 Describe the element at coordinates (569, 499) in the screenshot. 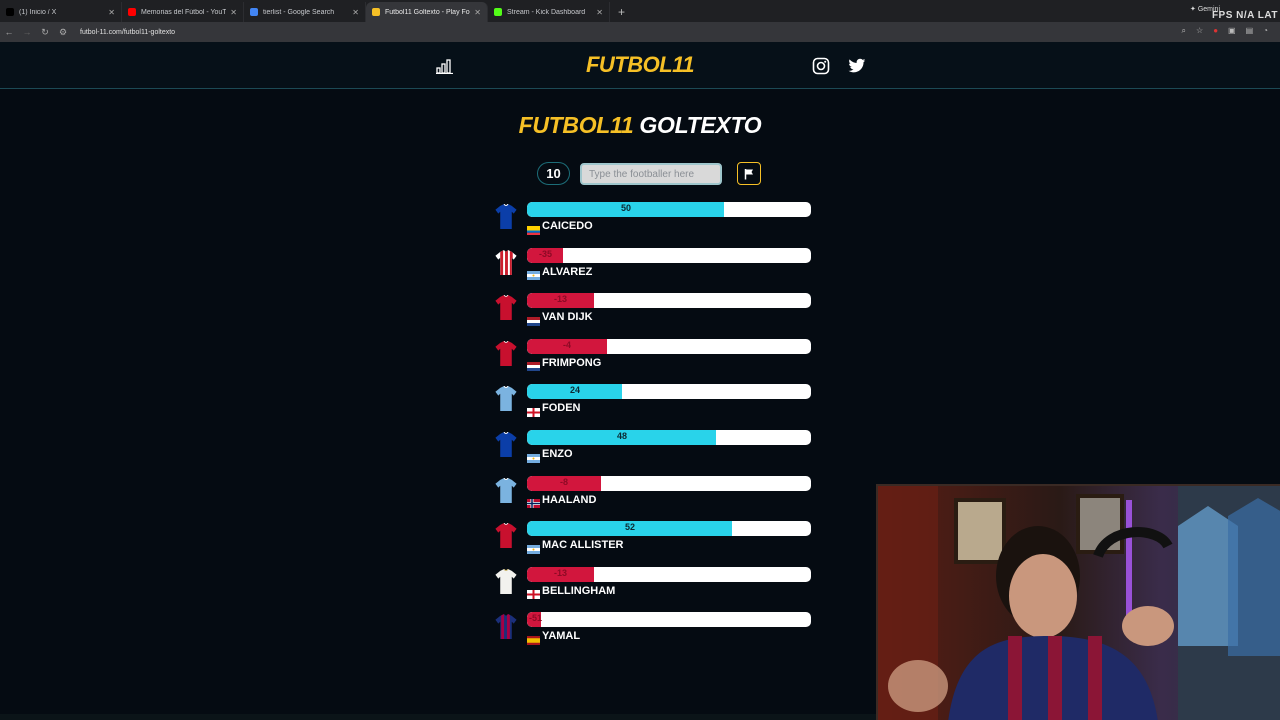

I see `player-name: HAALAND` at that location.